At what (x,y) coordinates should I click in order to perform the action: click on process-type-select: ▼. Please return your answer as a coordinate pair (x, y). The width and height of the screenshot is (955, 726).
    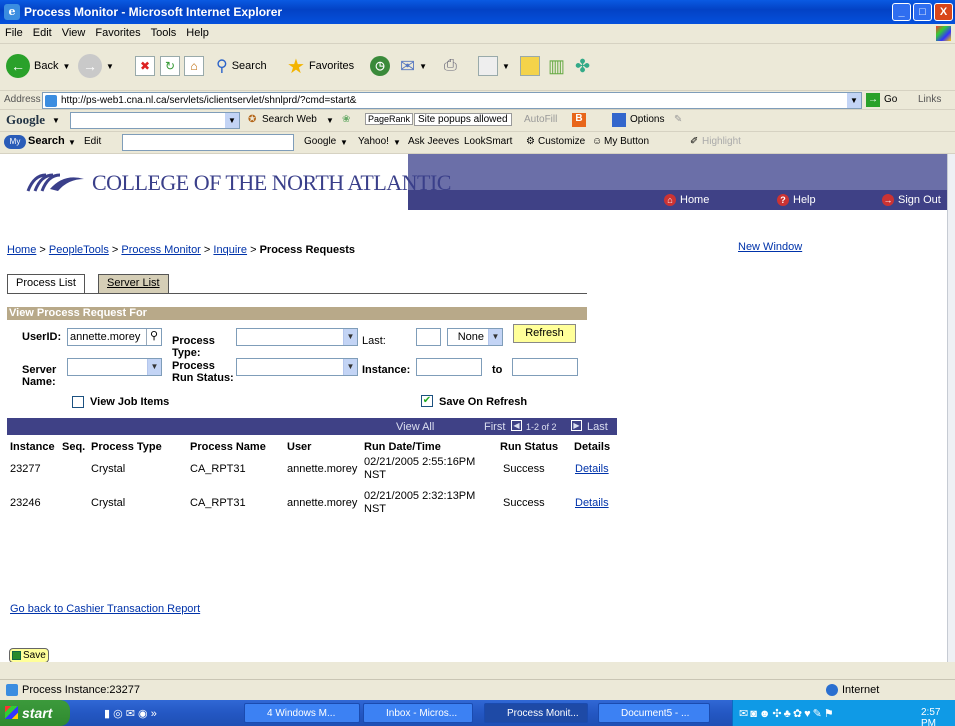
    Looking at the image, I should click on (297, 337).